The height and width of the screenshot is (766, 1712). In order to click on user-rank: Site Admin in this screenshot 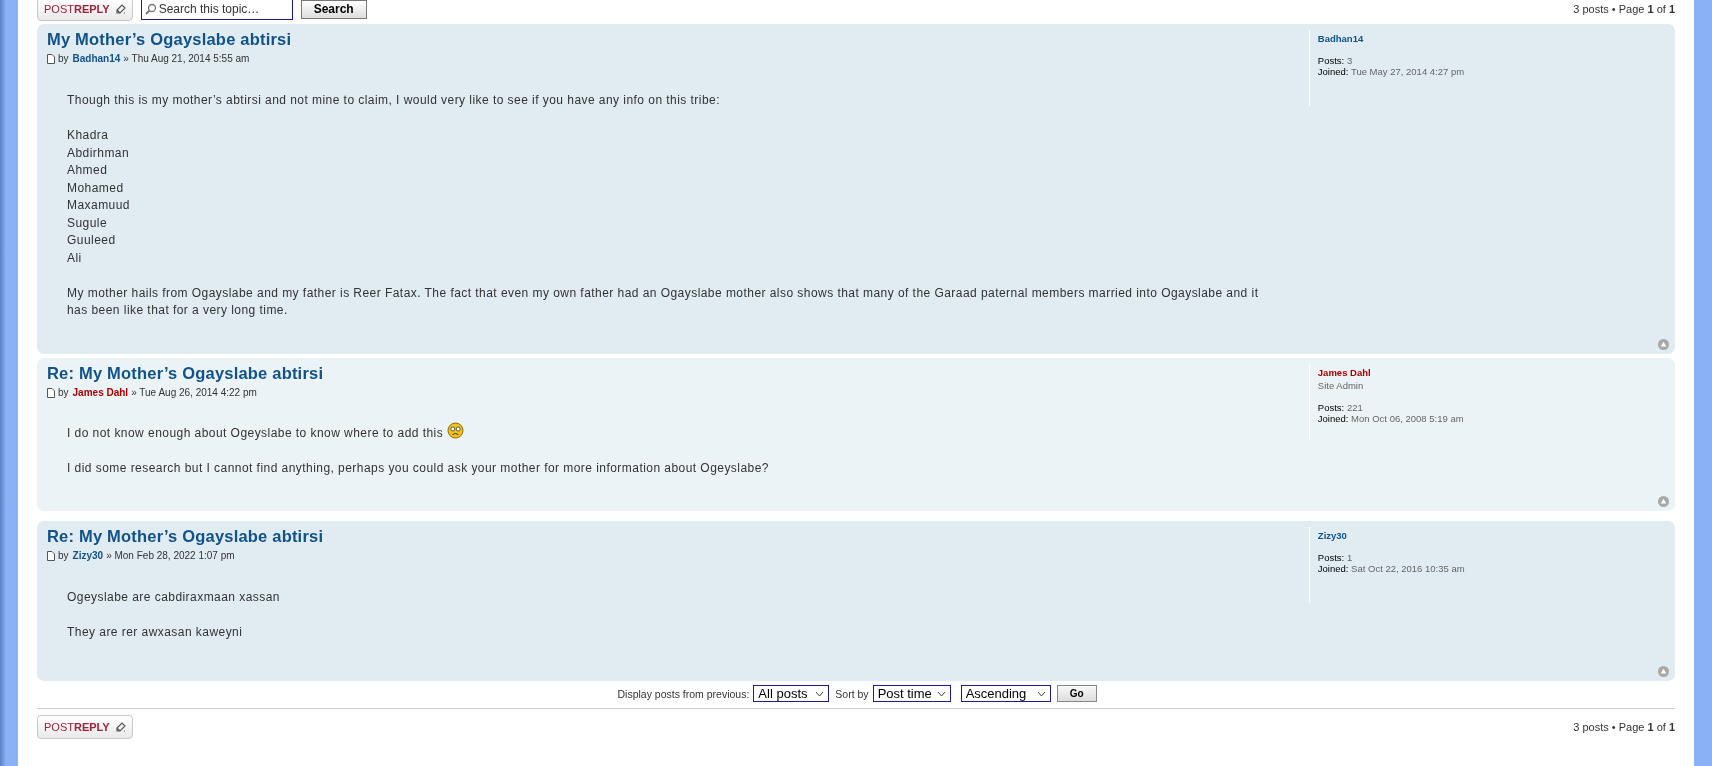, I will do `click(1341, 385)`.